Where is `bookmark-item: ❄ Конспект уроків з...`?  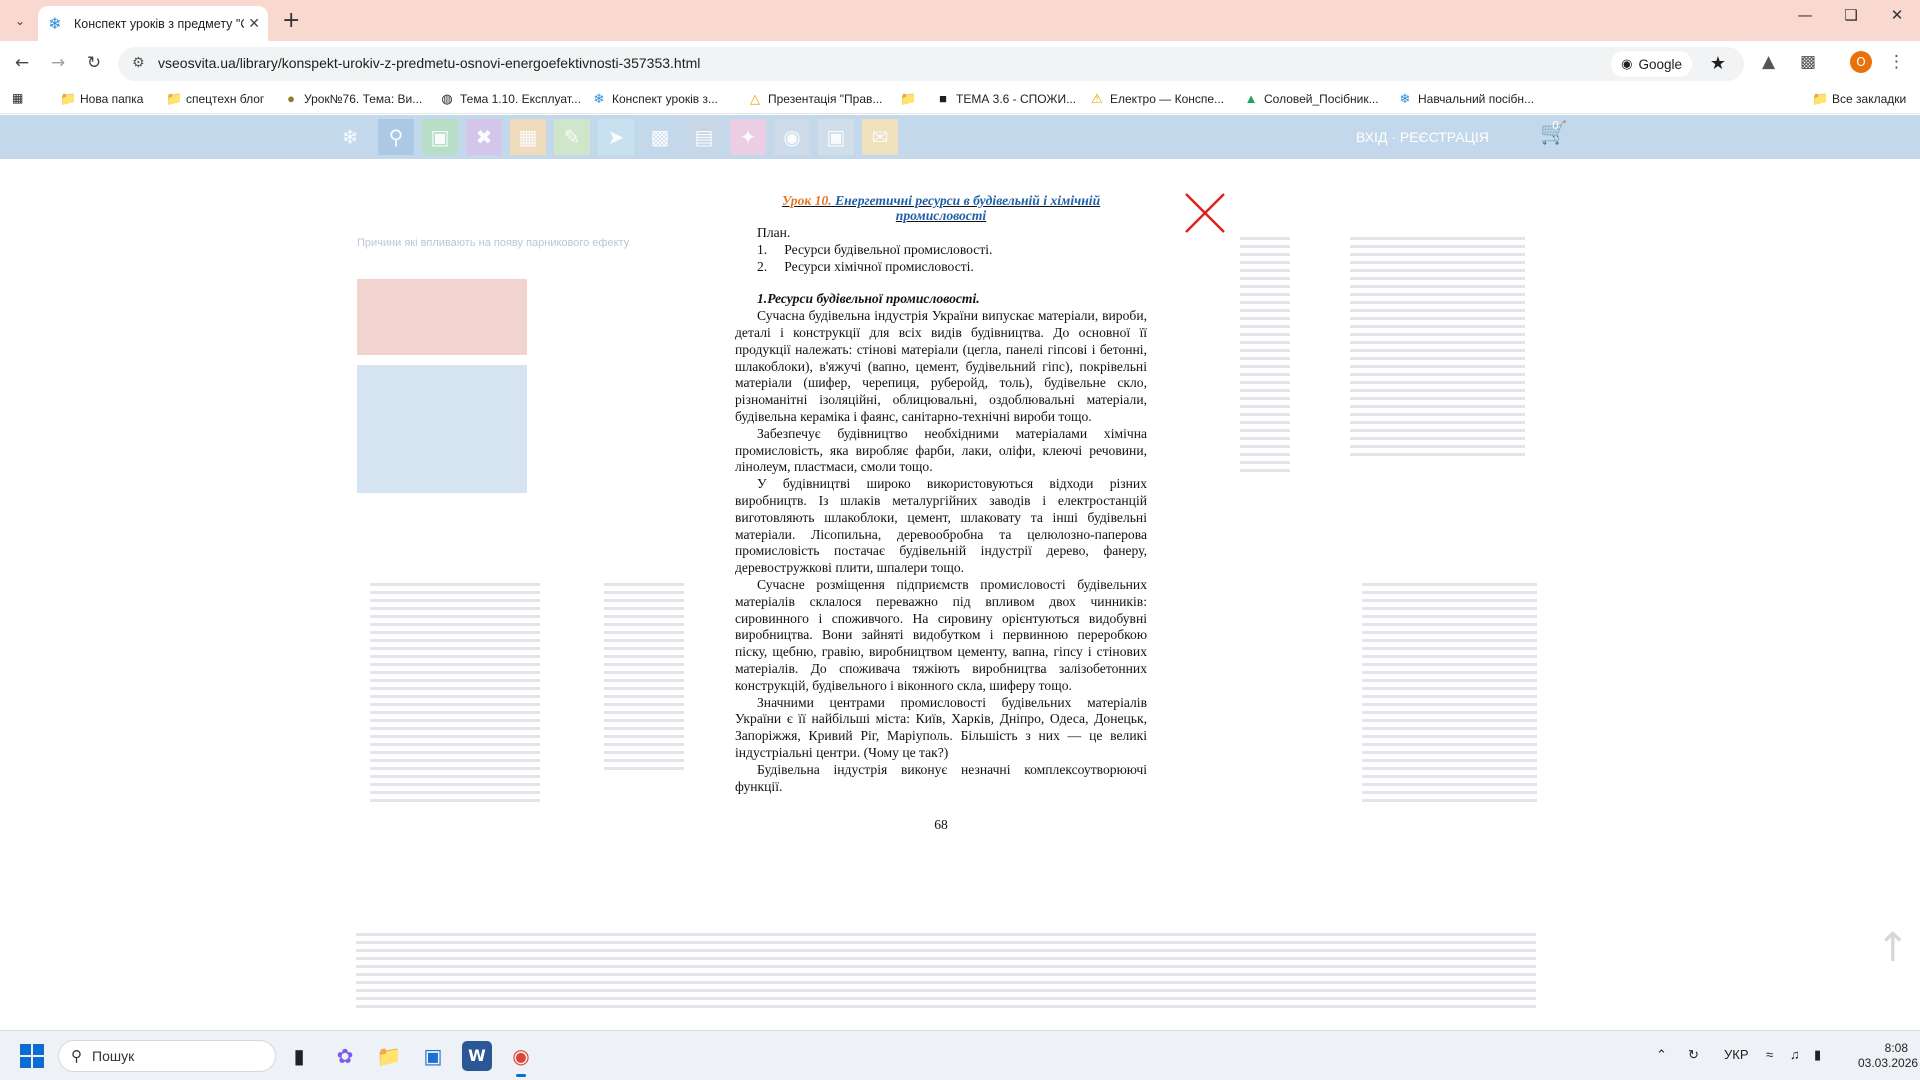
bookmark-item: ❄ Конспект уроків з... is located at coordinates (655, 99).